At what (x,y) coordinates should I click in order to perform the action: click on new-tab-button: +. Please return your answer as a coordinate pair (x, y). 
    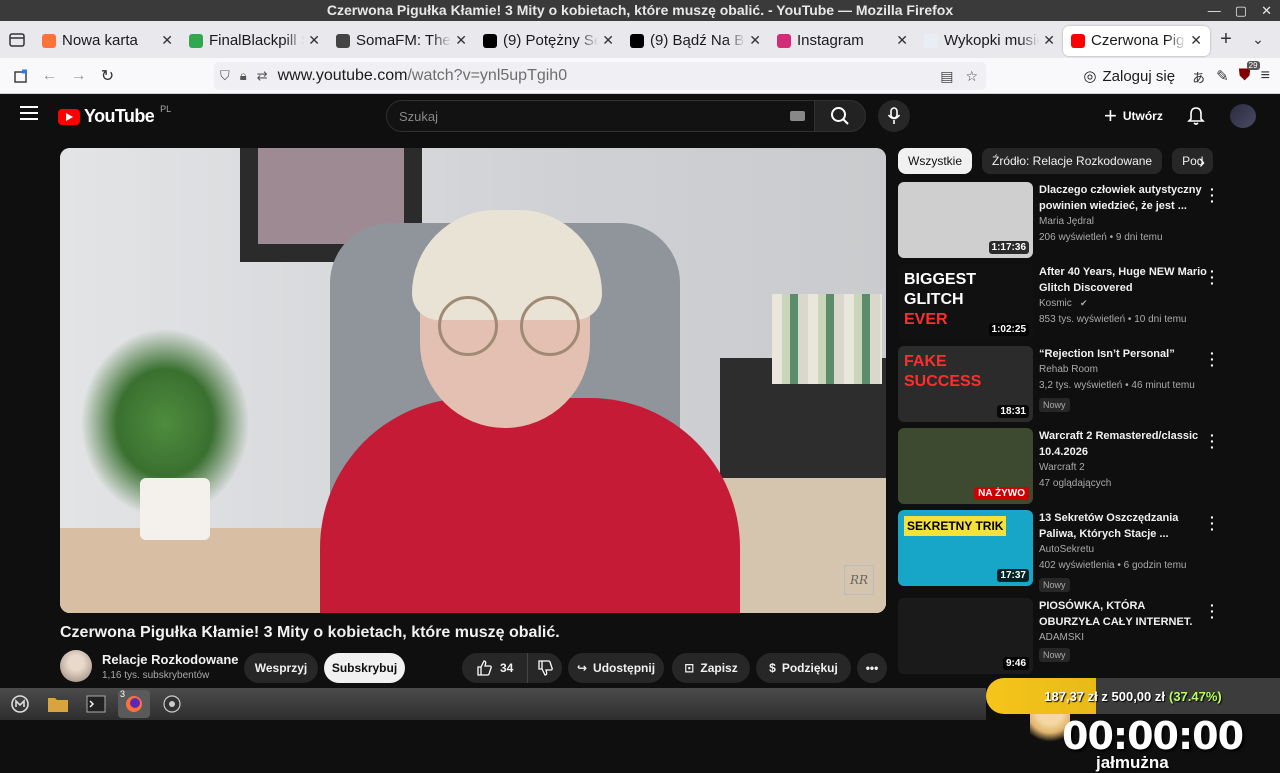
    Looking at the image, I should click on (1226, 39).